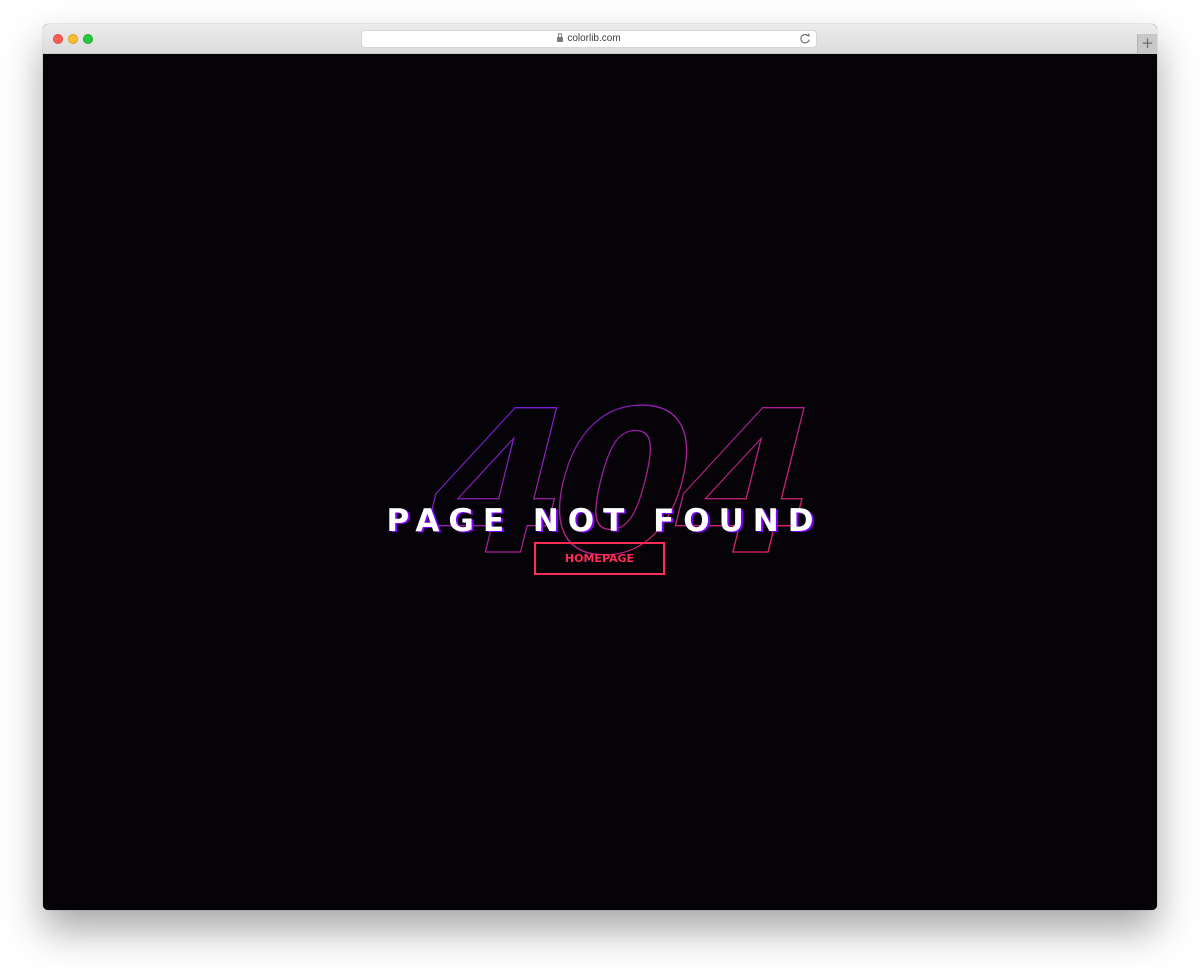 This screenshot has height=972, width=1200. What do you see at coordinates (1147, 44) in the screenshot?
I see `new-tab-button: +` at bounding box center [1147, 44].